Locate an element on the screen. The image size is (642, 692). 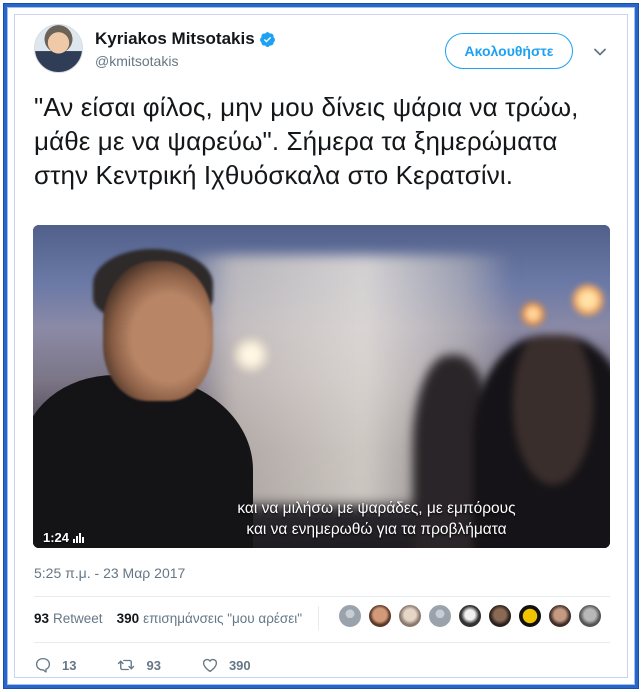
tweet-stats: 93 Retweet 390 επισημάνσεις "μου αρέσει" is located at coordinates (177, 618).